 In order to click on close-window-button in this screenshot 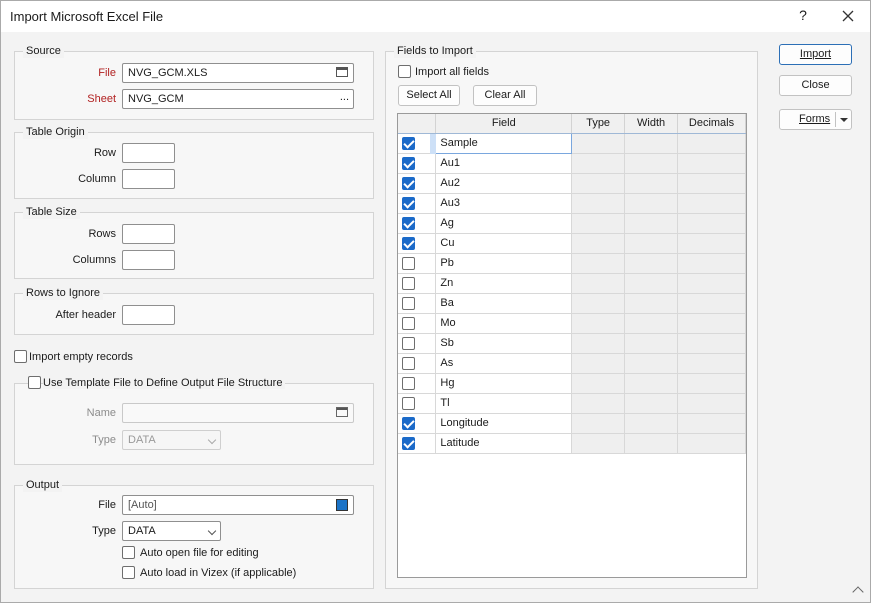, I will do `click(848, 16)`.